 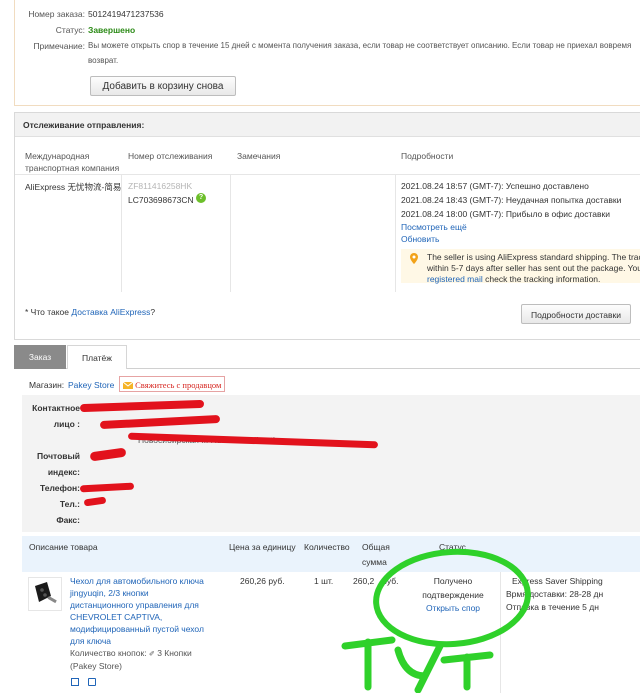 I want to click on annotation-circle, so click(x=452, y=598).